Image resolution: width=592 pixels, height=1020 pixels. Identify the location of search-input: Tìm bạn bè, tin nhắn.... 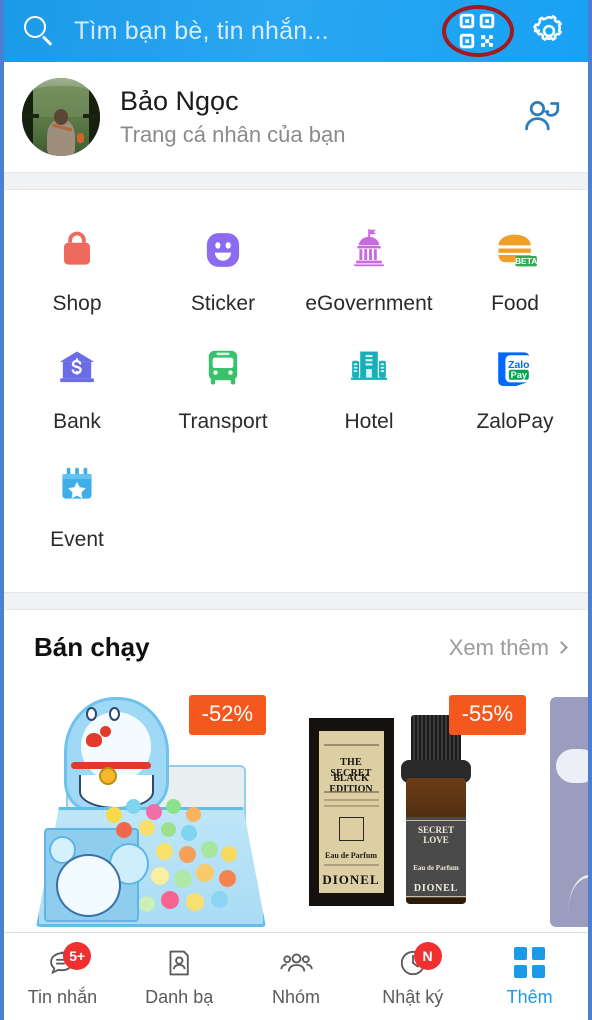
(253, 31).